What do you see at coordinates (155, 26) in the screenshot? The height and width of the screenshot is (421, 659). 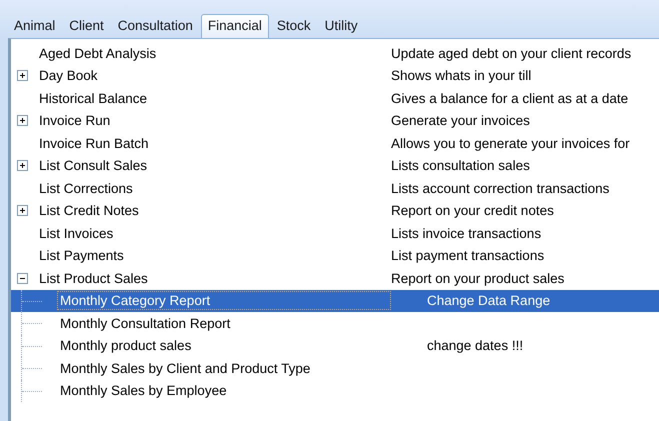 I see `tab: Consultation` at bounding box center [155, 26].